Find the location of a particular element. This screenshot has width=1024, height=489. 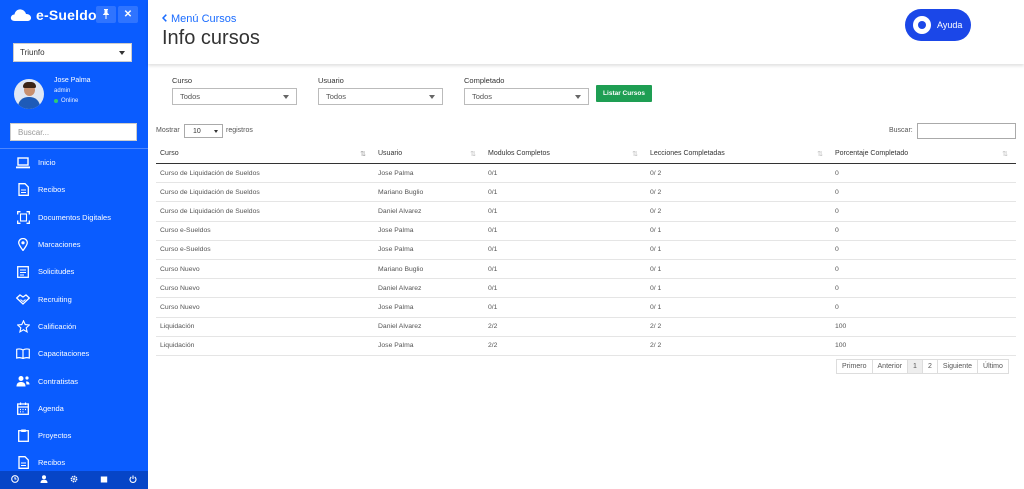

settings-button is located at coordinates (74, 480).